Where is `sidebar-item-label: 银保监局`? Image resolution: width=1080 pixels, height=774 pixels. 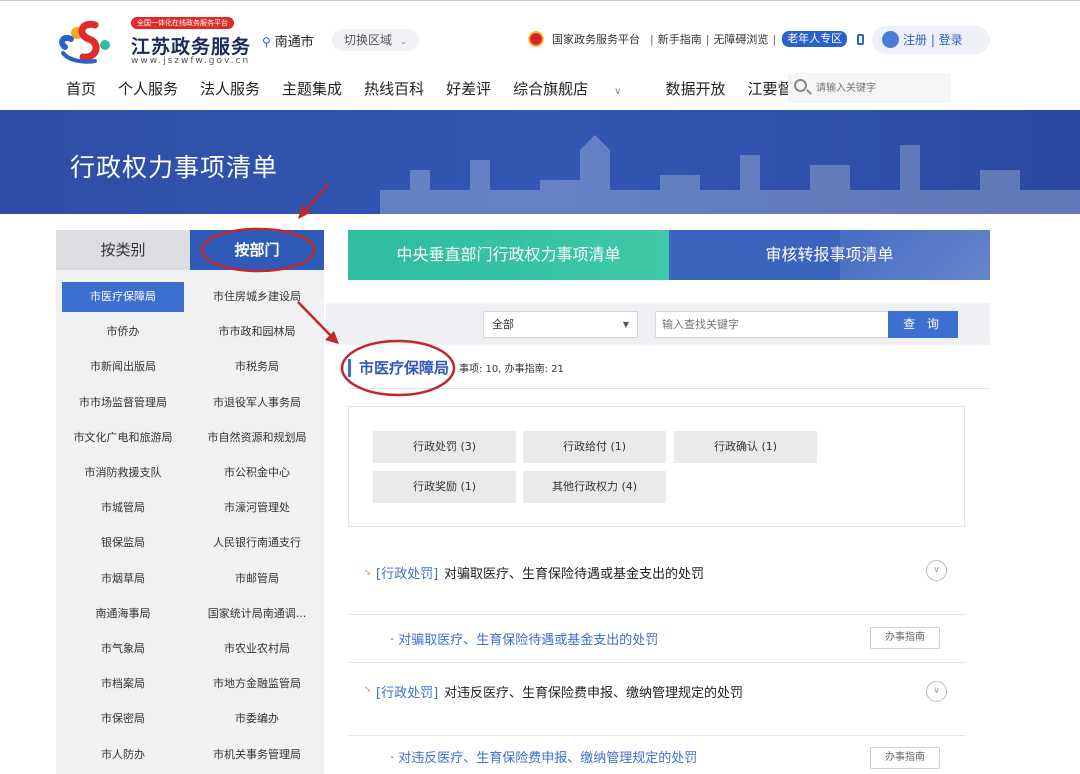
sidebar-item-label: 银保监局 is located at coordinates (123, 543).